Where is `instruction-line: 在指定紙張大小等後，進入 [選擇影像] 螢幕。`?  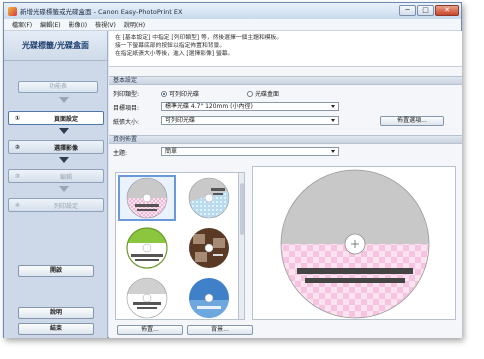 instruction-line: 在指定紙張大小等後，進入 [選擇影像] 螢幕。 is located at coordinates (174, 54).